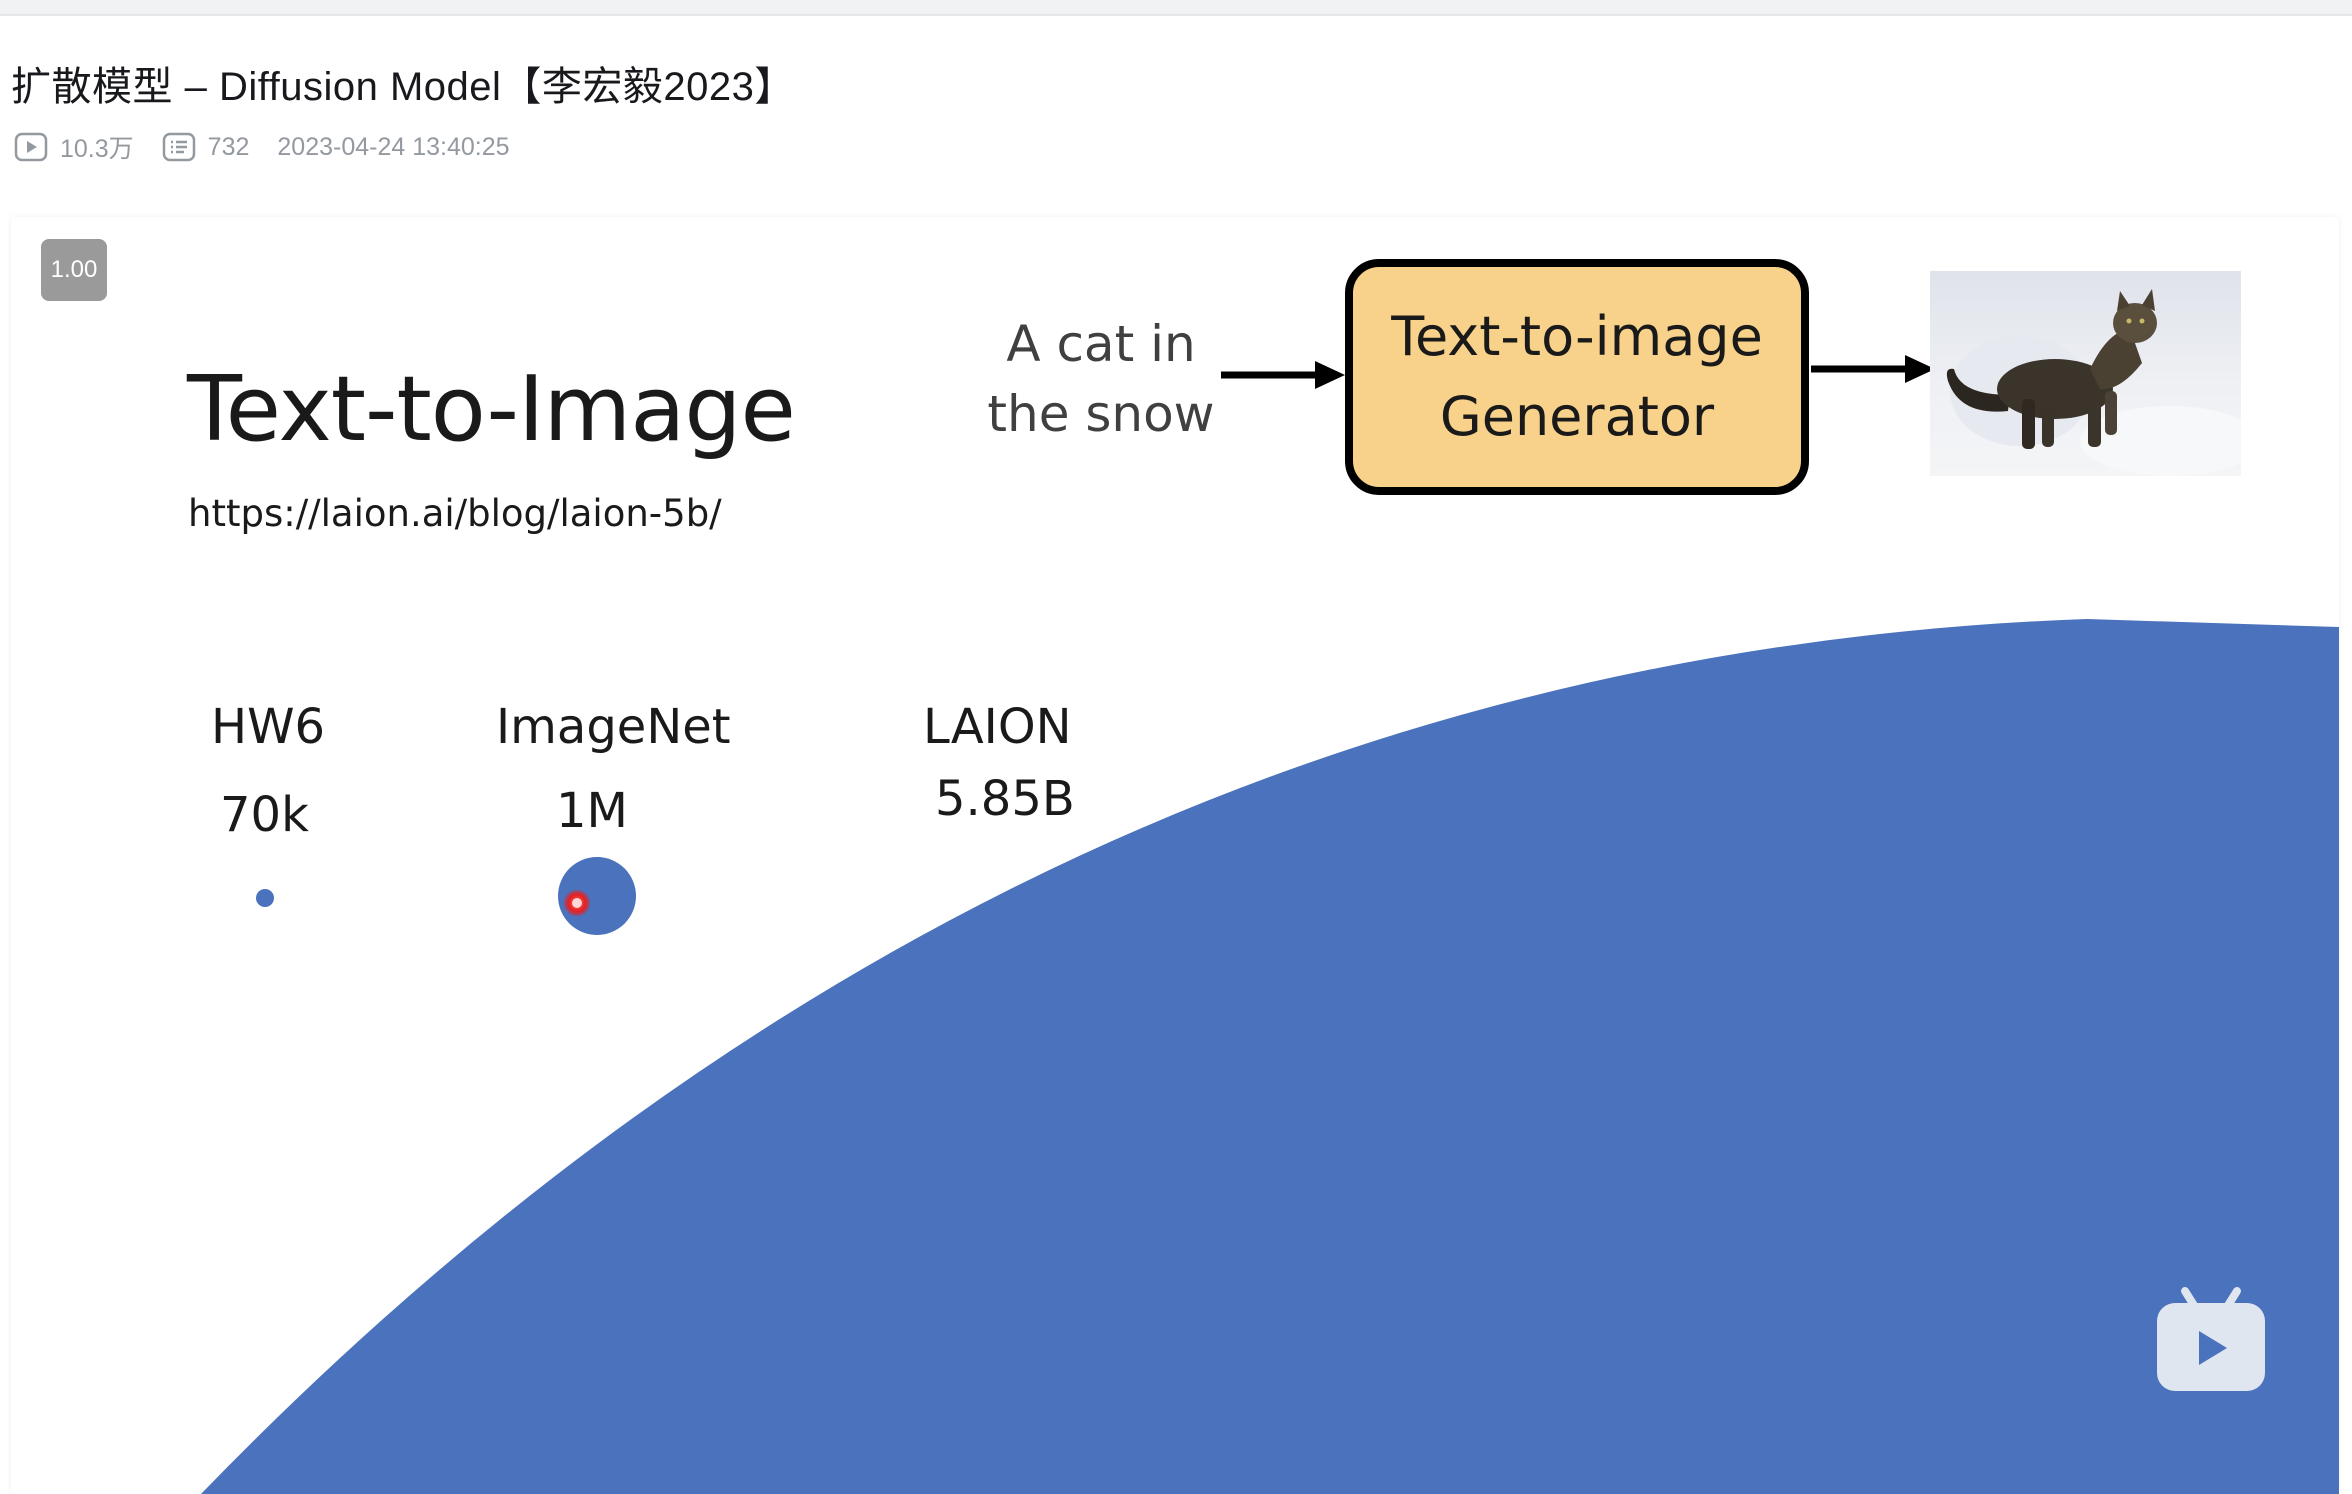  What do you see at coordinates (1101, 414) in the screenshot?
I see `prompt-line-2: the snow` at bounding box center [1101, 414].